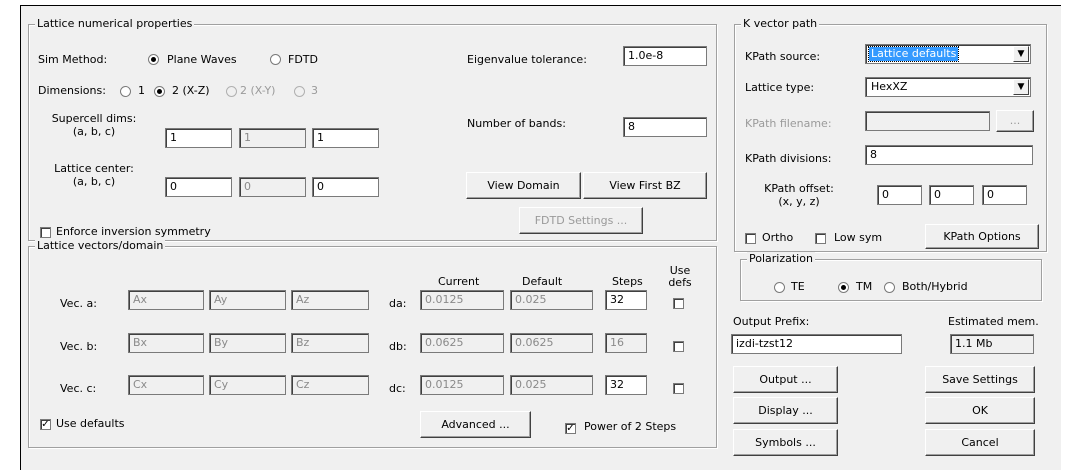 Image resolution: width=1073 pixels, height=470 pixels. Describe the element at coordinates (166, 343) in the screenshot. I see `vec-b-x-input: Bx` at that location.